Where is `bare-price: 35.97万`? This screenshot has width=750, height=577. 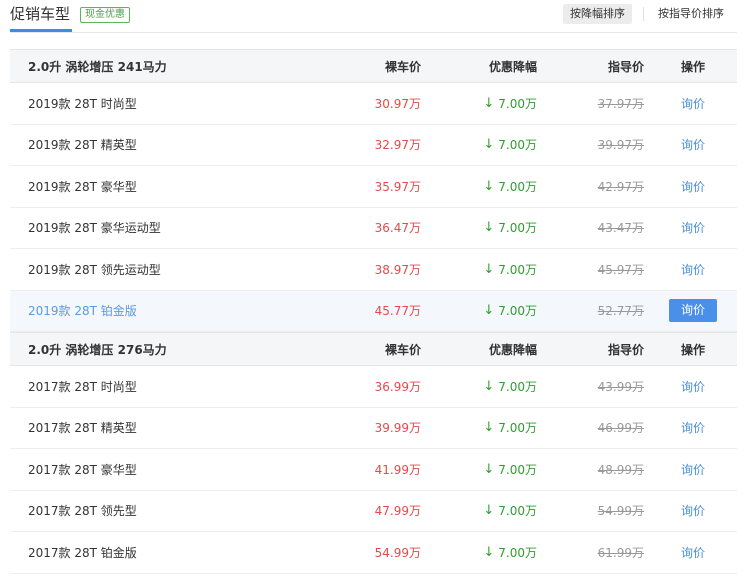
bare-price: 35.97万 is located at coordinates (397, 186).